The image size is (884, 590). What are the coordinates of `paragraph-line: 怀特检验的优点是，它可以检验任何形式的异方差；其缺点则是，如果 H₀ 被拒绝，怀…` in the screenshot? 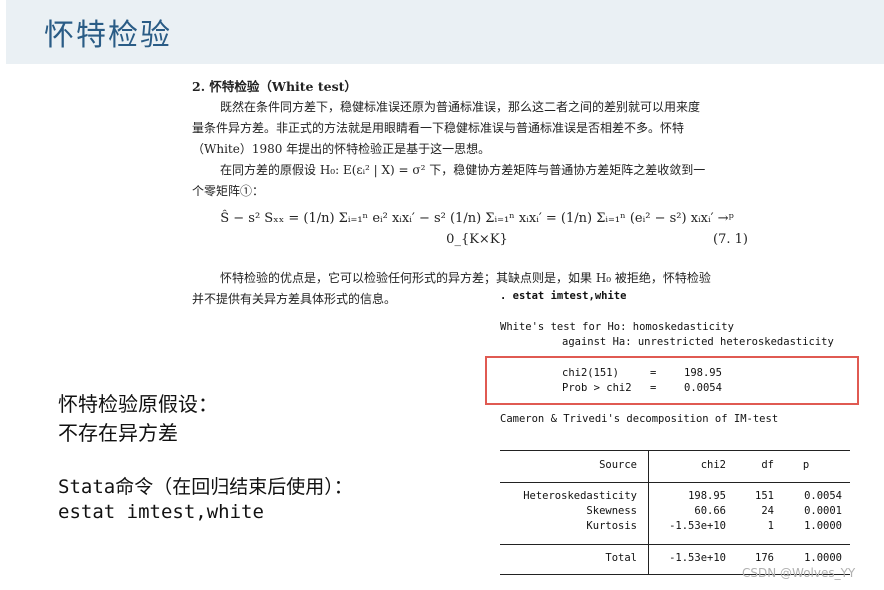 It's located at (465, 278).